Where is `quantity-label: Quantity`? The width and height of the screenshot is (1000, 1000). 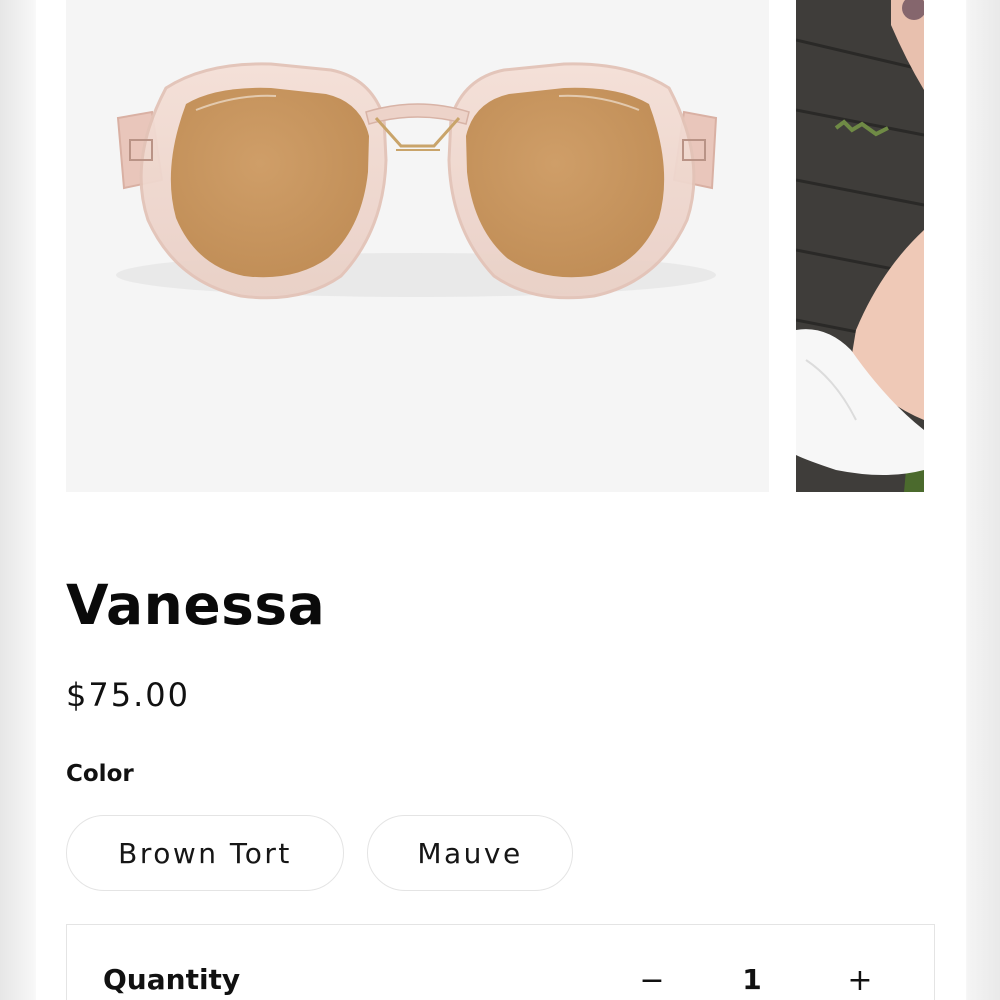
quantity-label: Quantity is located at coordinates (172, 979).